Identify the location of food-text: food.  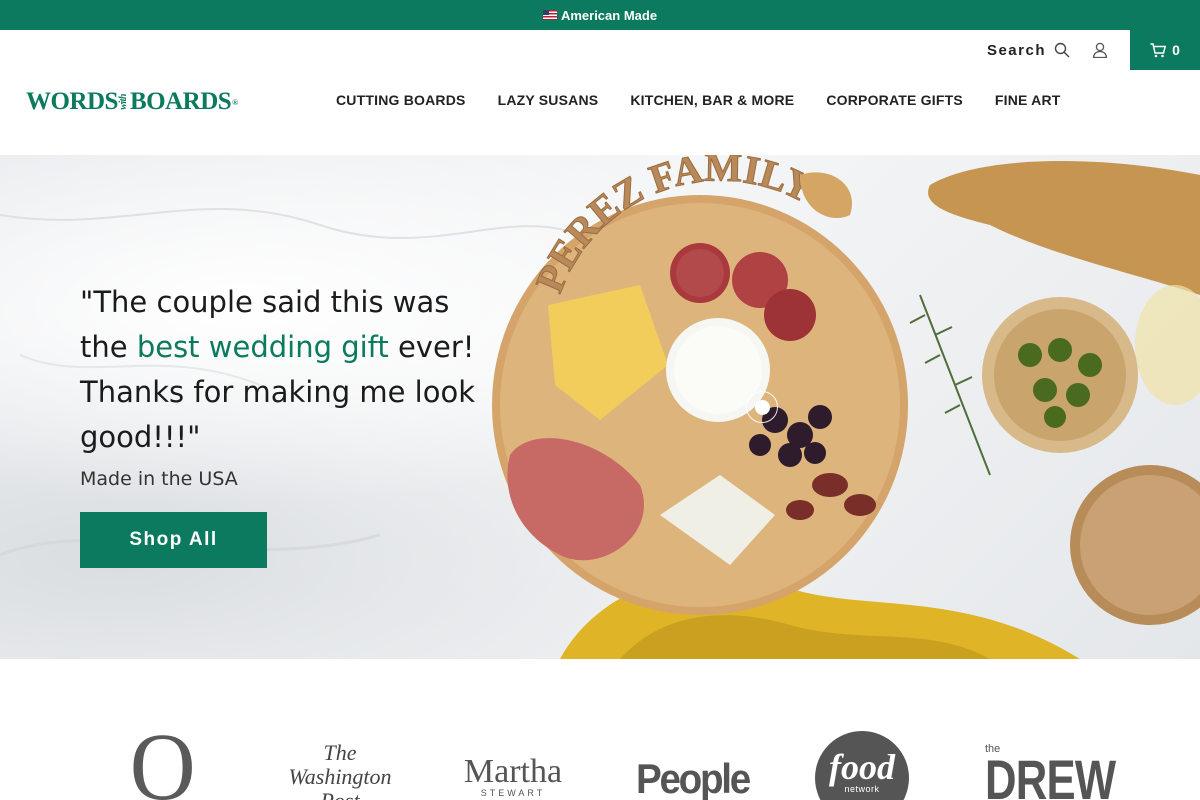
(862, 767).